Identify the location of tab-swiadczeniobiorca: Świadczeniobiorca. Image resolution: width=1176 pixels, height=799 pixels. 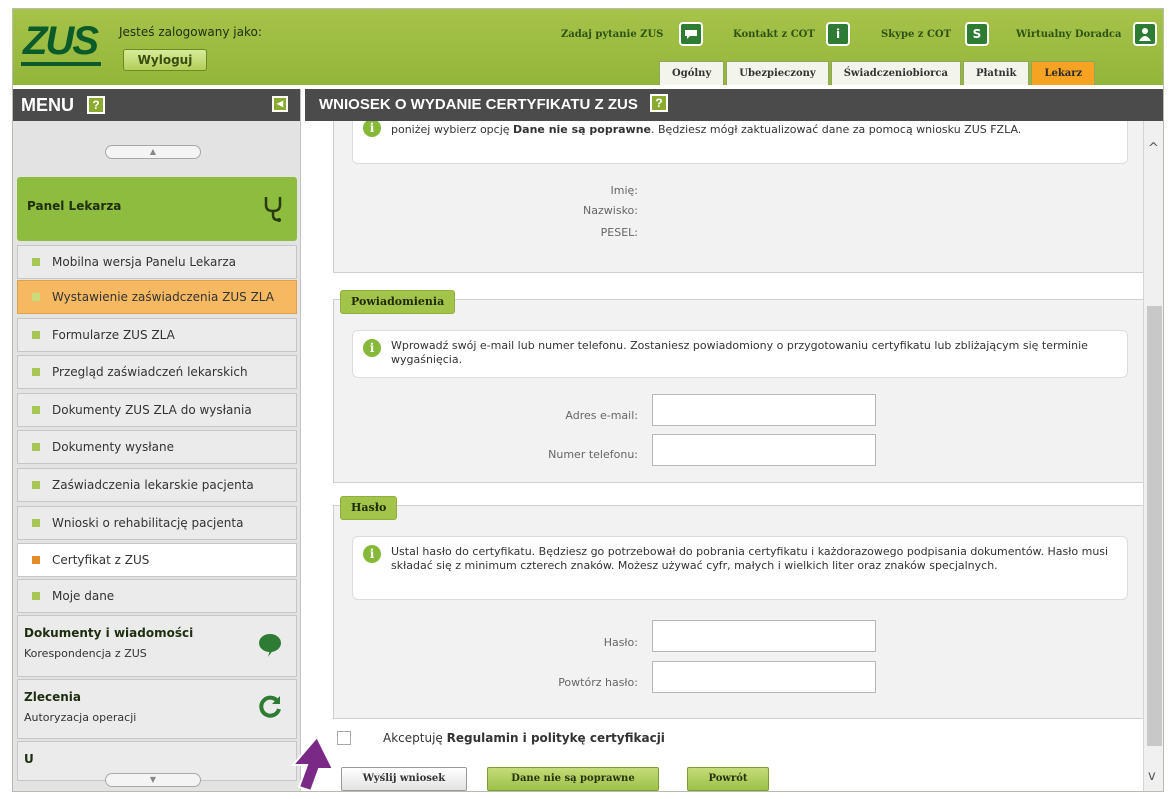
(895, 73).